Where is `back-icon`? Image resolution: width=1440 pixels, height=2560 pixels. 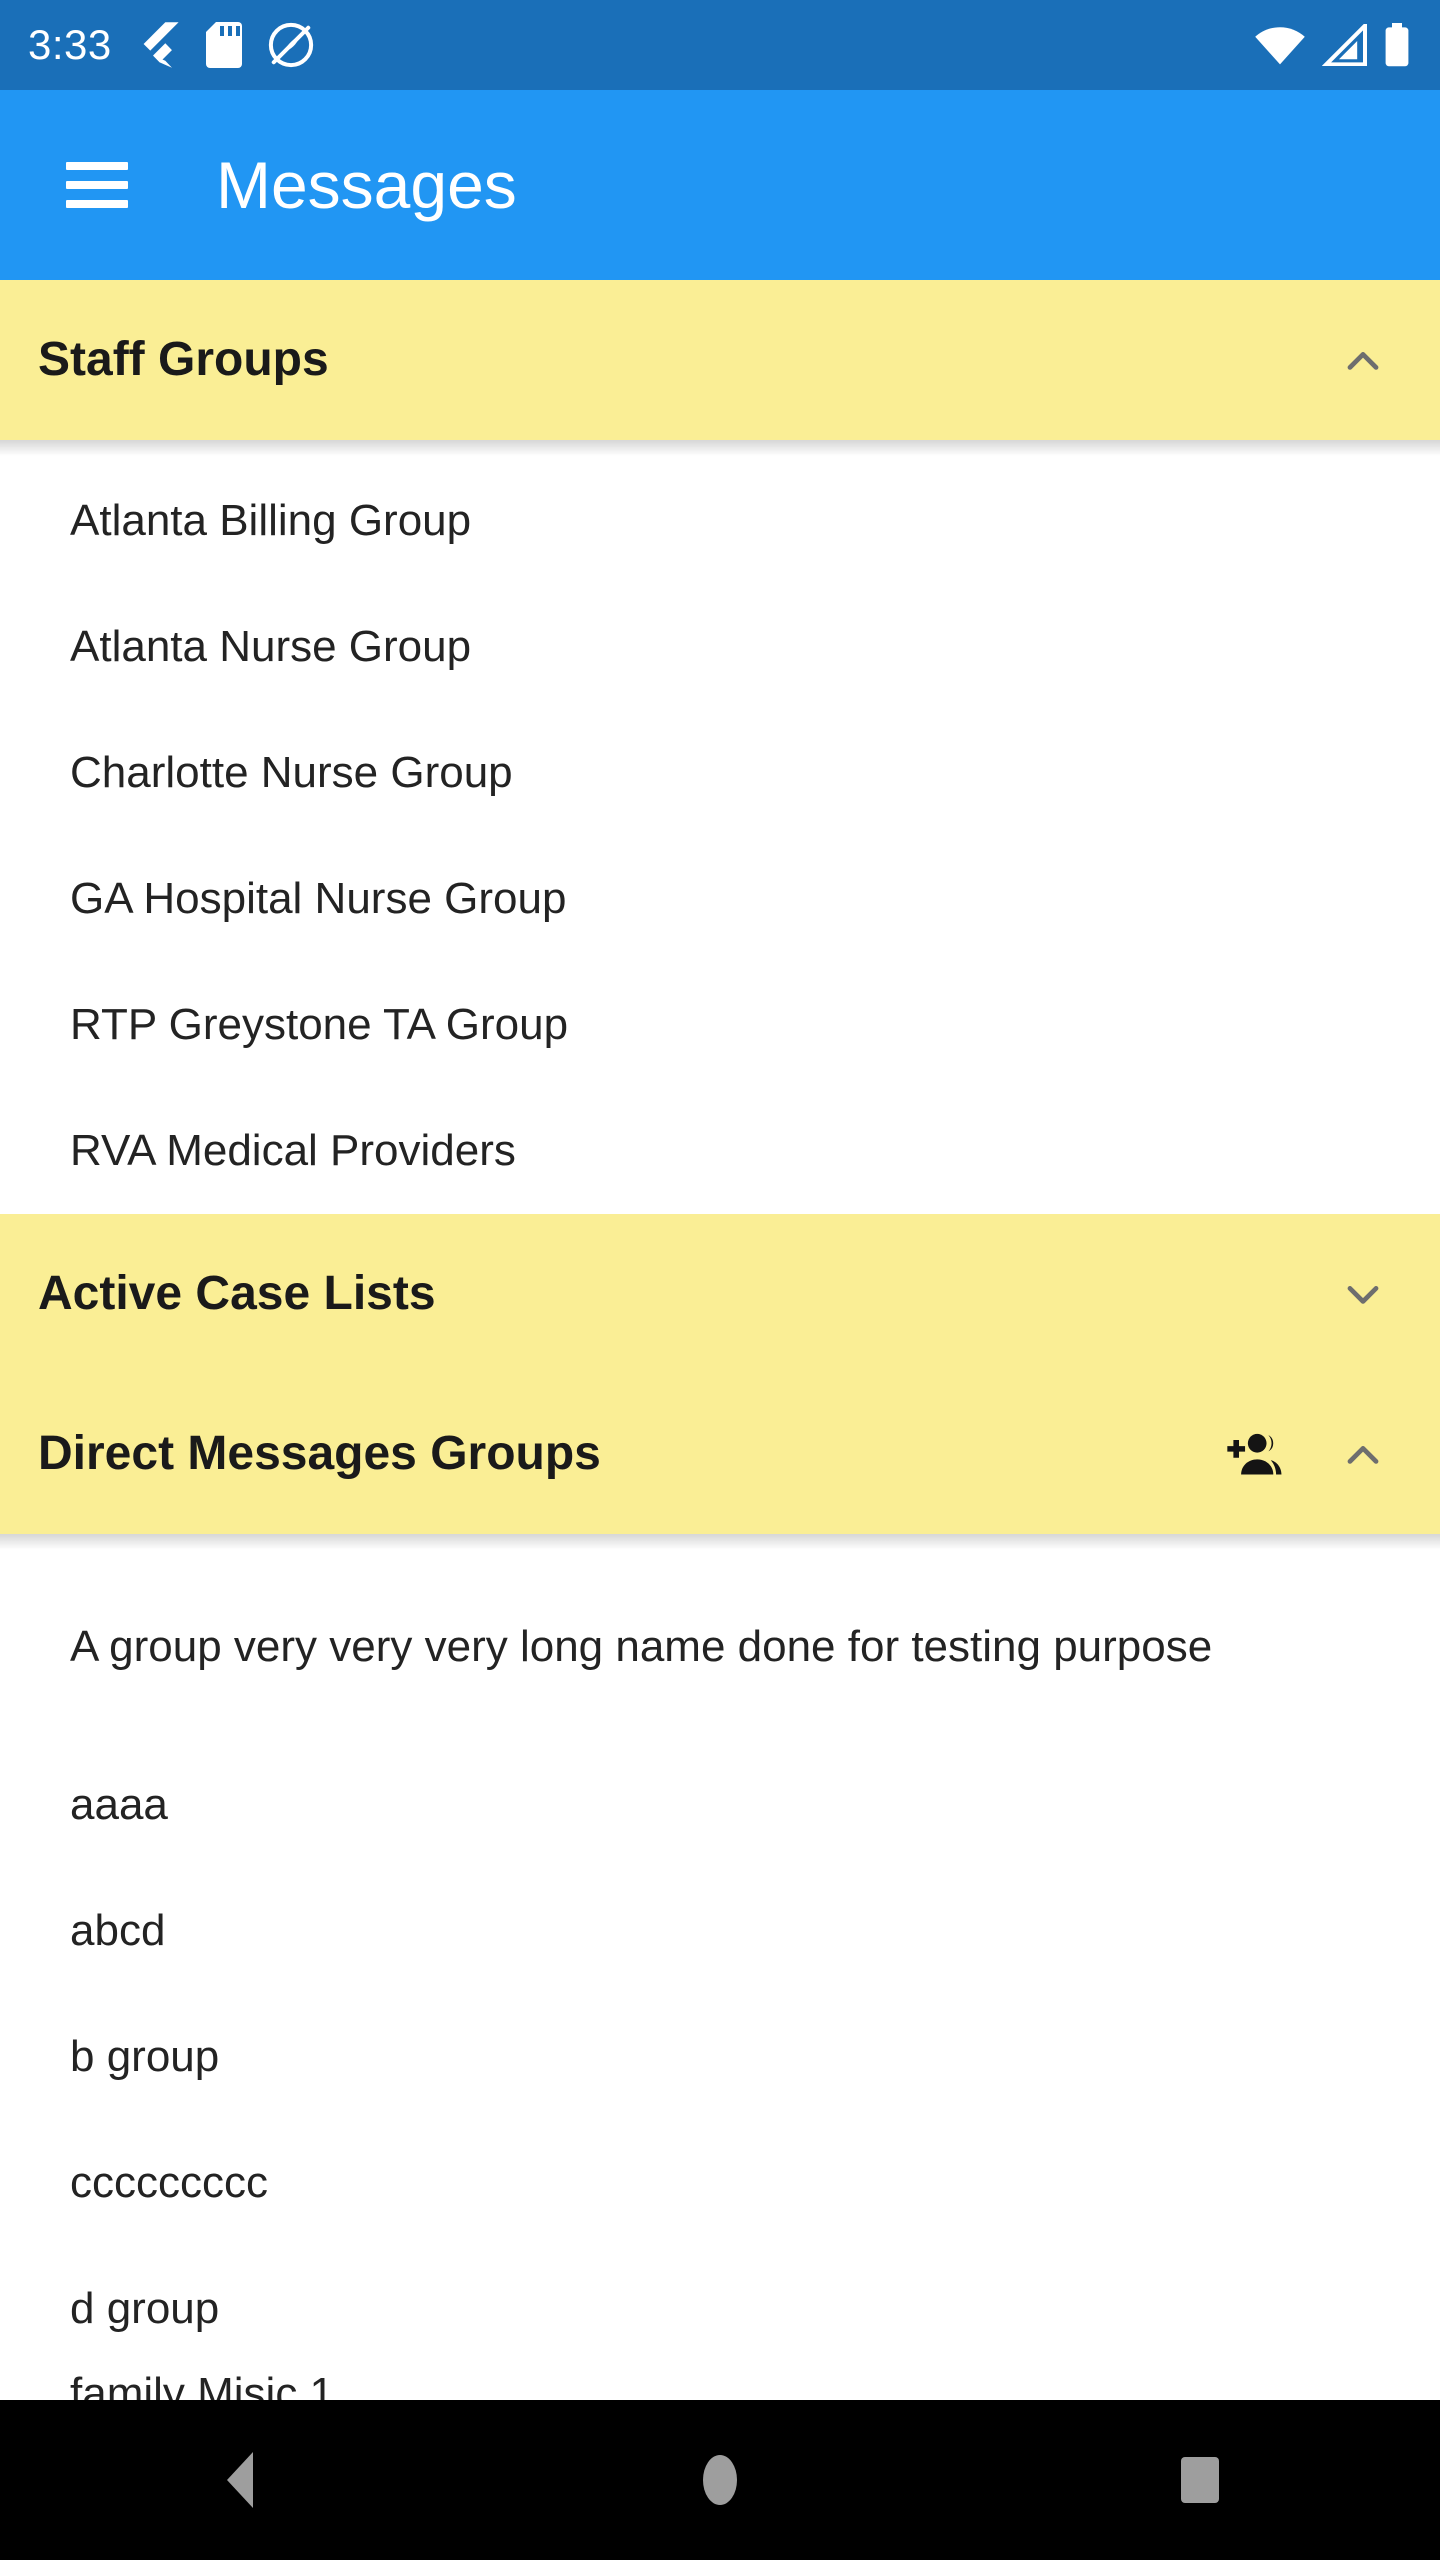 back-icon is located at coordinates (240, 2480).